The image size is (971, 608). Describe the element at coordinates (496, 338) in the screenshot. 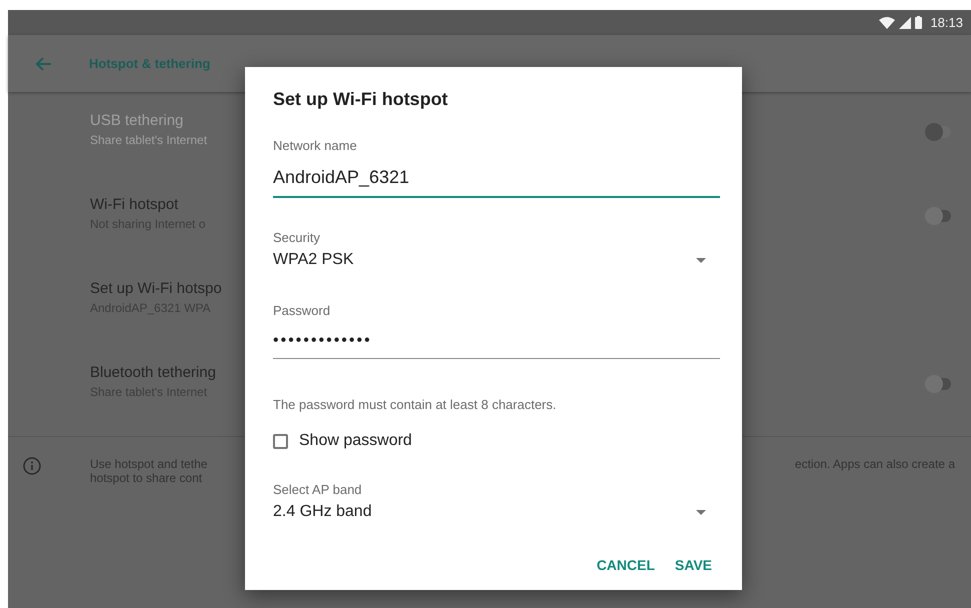

I see `password-field: •••••••••••••` at that location.